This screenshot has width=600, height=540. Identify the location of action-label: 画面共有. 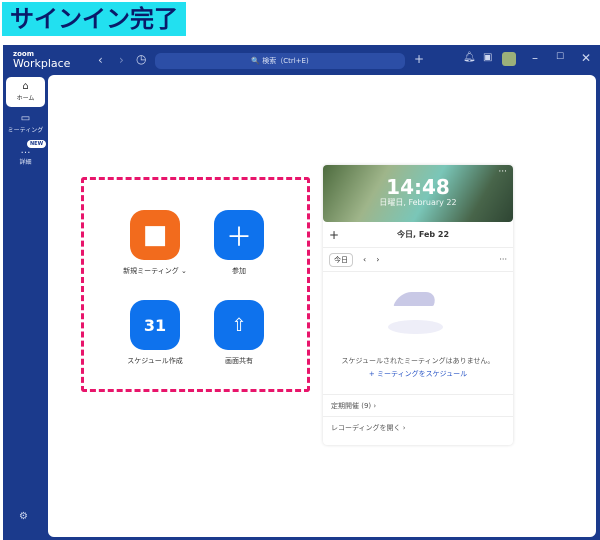
(239, 361).